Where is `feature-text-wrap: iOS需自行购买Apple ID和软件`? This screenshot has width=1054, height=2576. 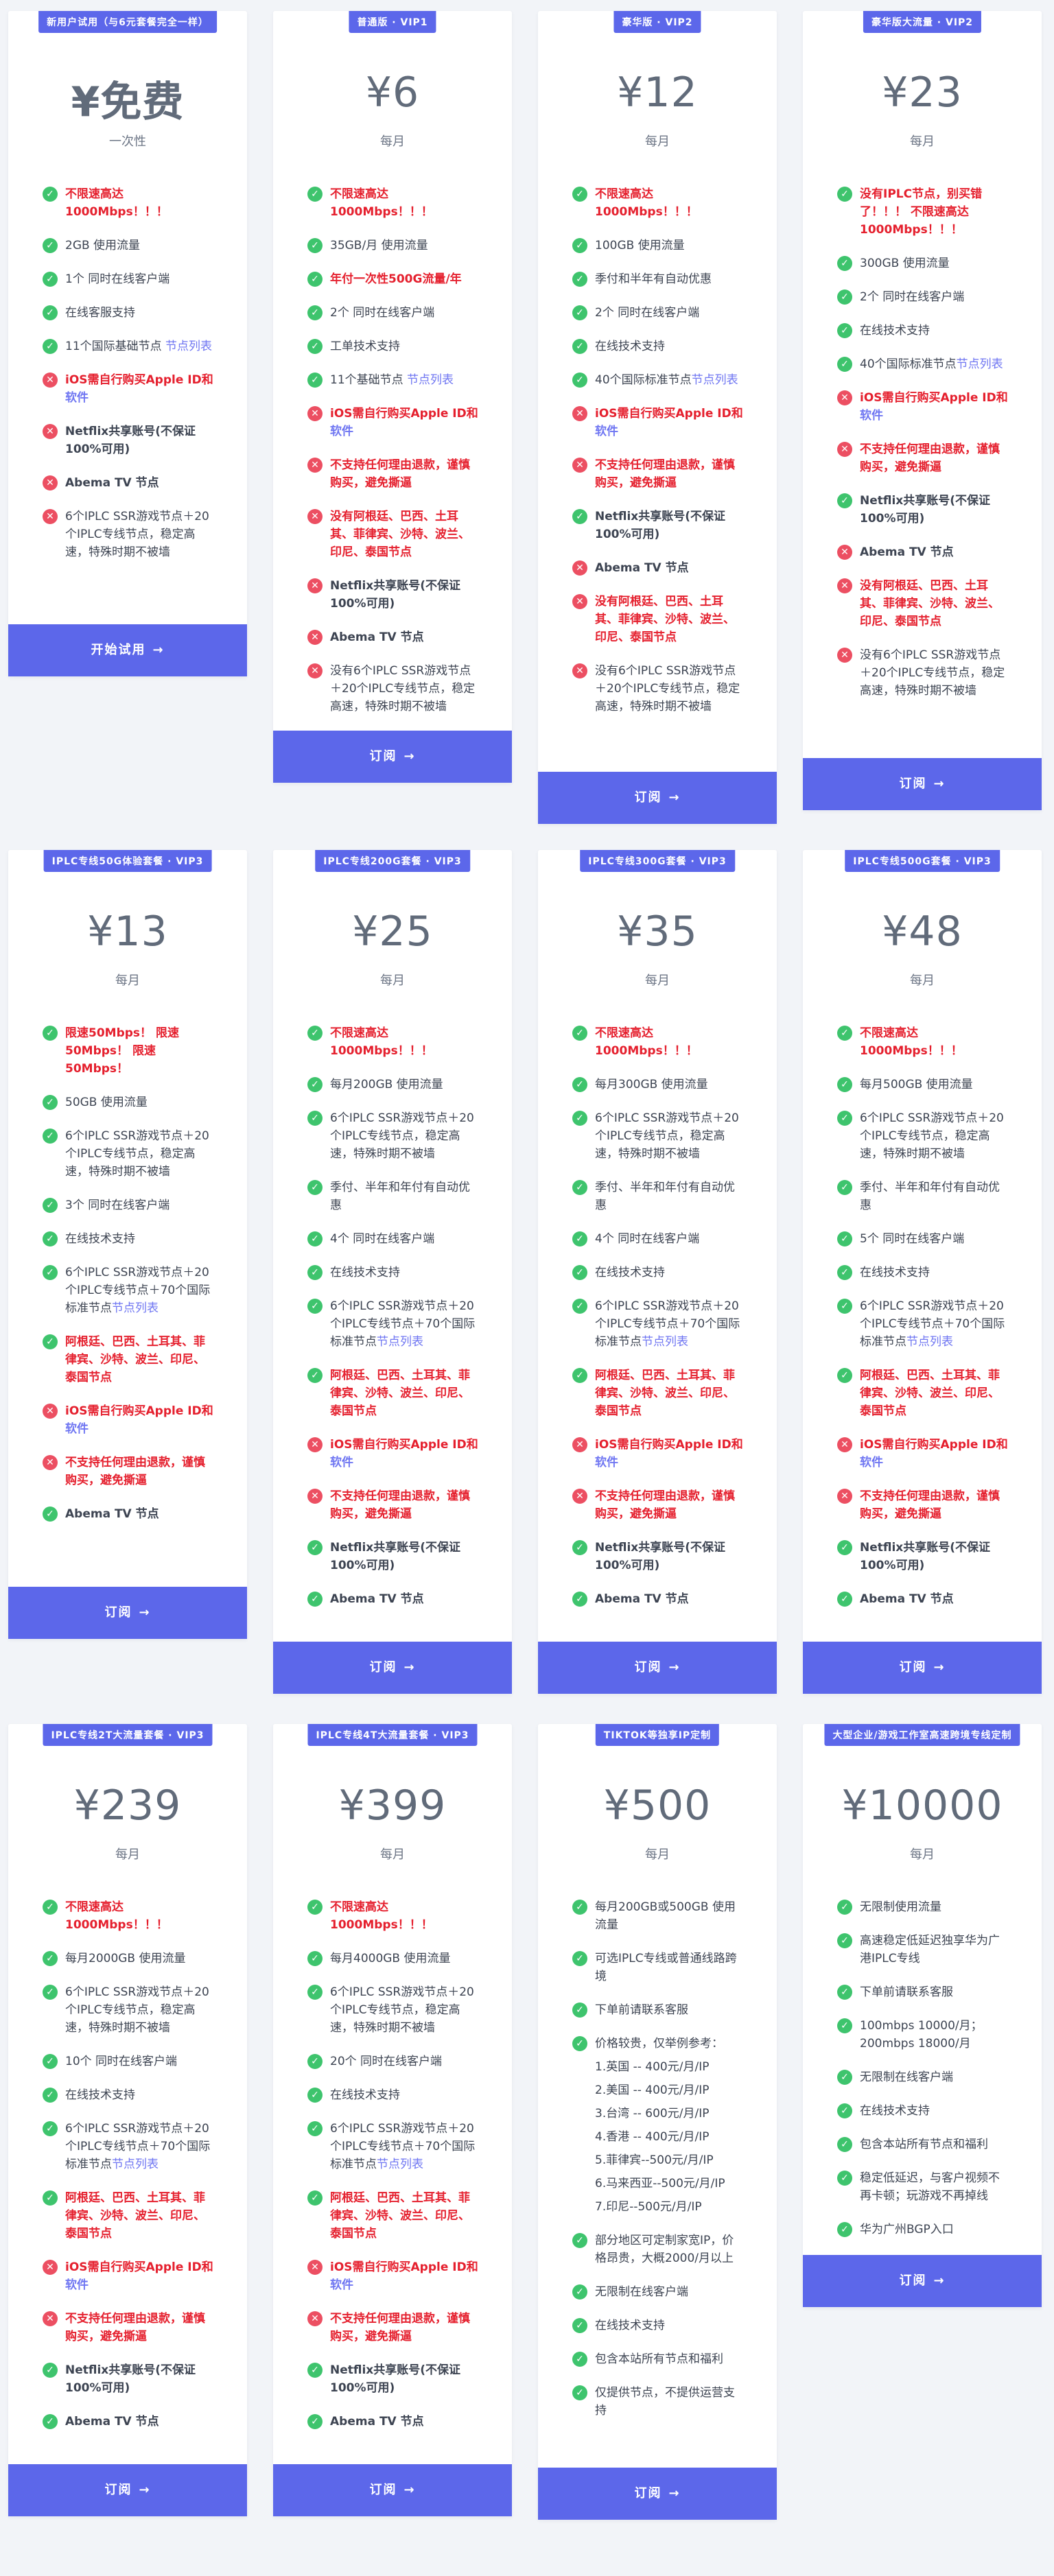 feature-text-wrap: iOS需自行购买Apple ID和软件 is located at coordinates (934, 407).